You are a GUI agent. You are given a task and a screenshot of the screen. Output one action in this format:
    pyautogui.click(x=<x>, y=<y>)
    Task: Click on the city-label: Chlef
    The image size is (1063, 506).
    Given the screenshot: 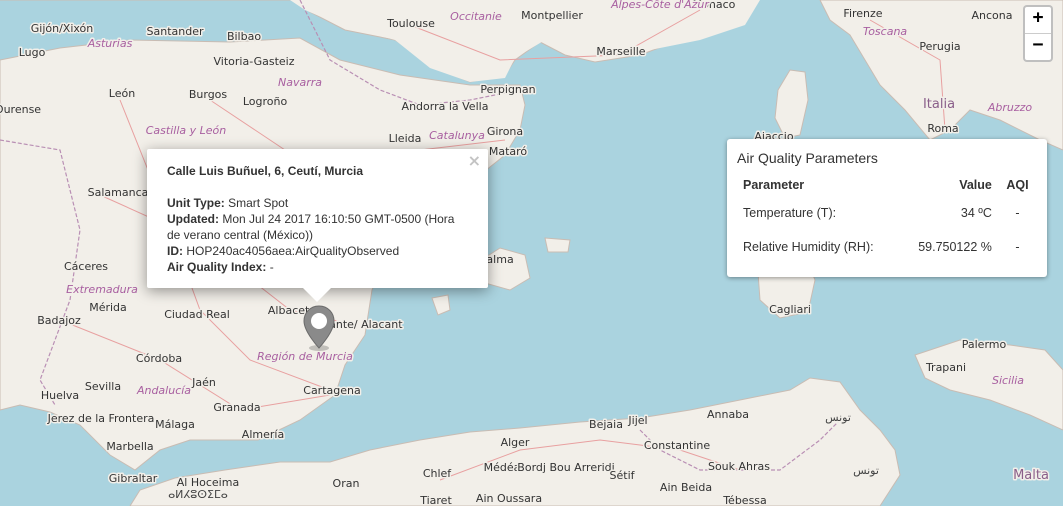 What is the action you would take?
    pyautogui.click(x=437, y=473)
    